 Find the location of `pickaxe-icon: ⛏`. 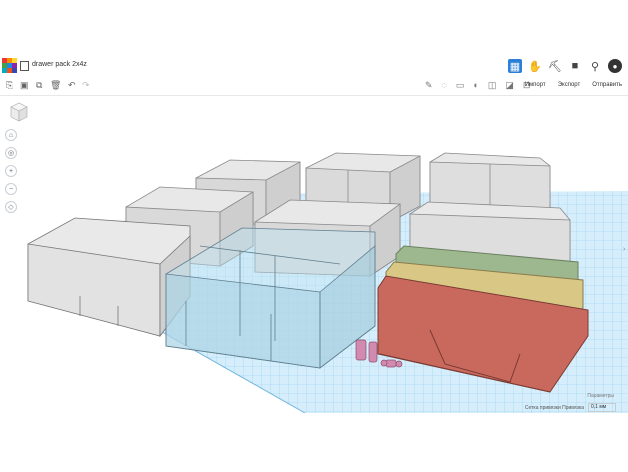

pickaxe-icon: ⛏ is located at coordinates (555, 66).